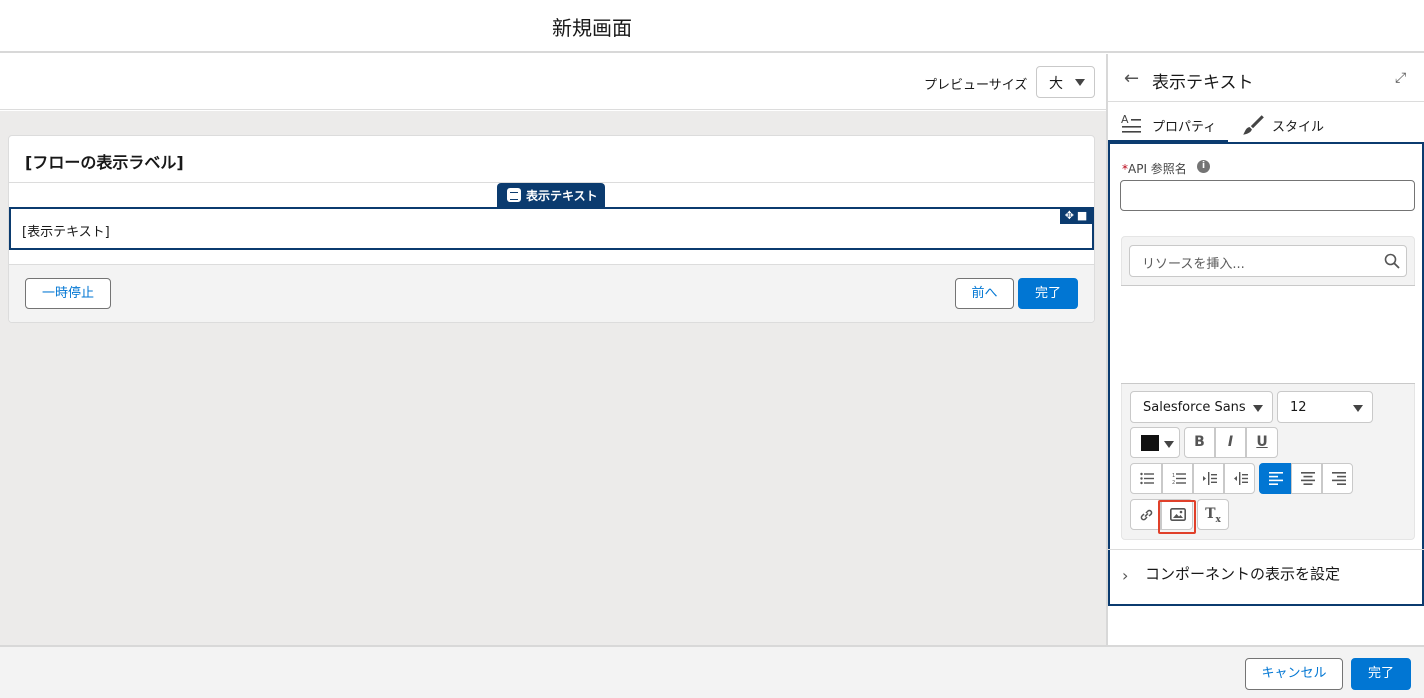 The width and height of the screenshot is (1424, 698). I want to click on svg-text: 1, so click(1173, 476).